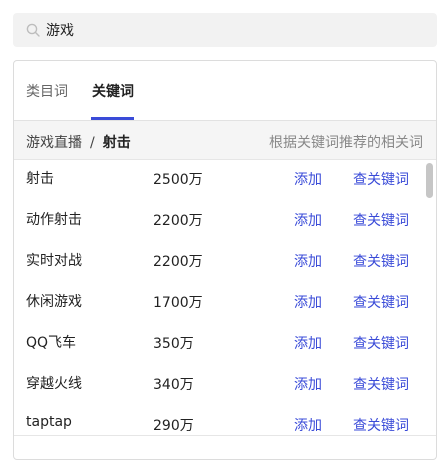 The width and height of the screenshot is (445, 460). I want to click on list-bottom-divider, so click(225, 435).